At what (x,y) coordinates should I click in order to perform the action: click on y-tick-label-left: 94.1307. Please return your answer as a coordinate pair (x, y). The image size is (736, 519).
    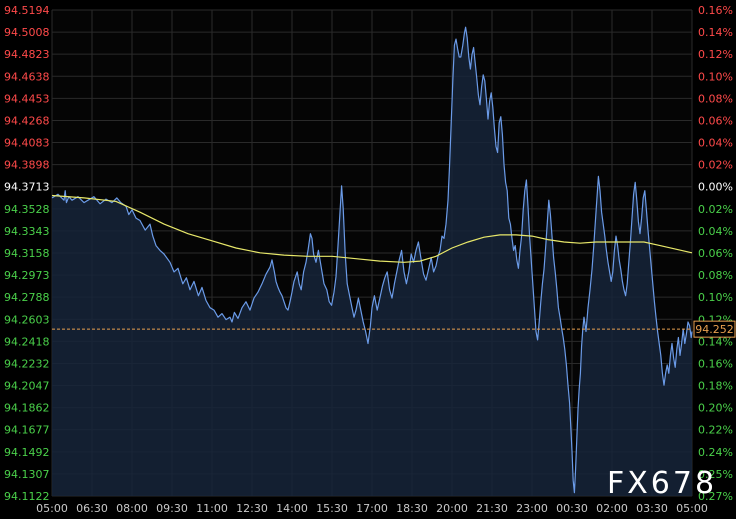
    Looking at the image, I should click on (27, 474).